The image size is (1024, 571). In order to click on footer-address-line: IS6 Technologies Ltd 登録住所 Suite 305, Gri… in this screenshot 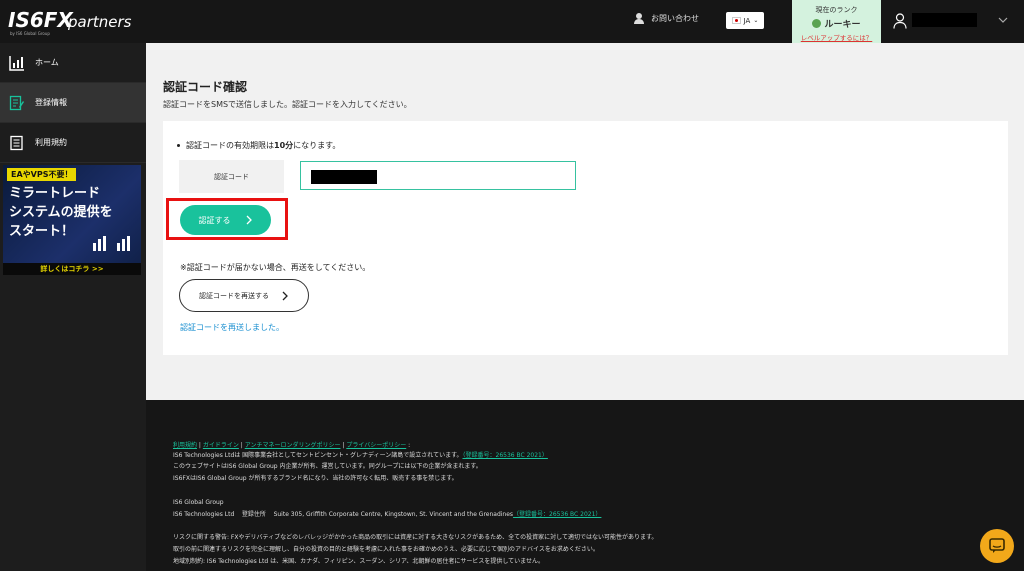, I will do `click(387, 515)`.